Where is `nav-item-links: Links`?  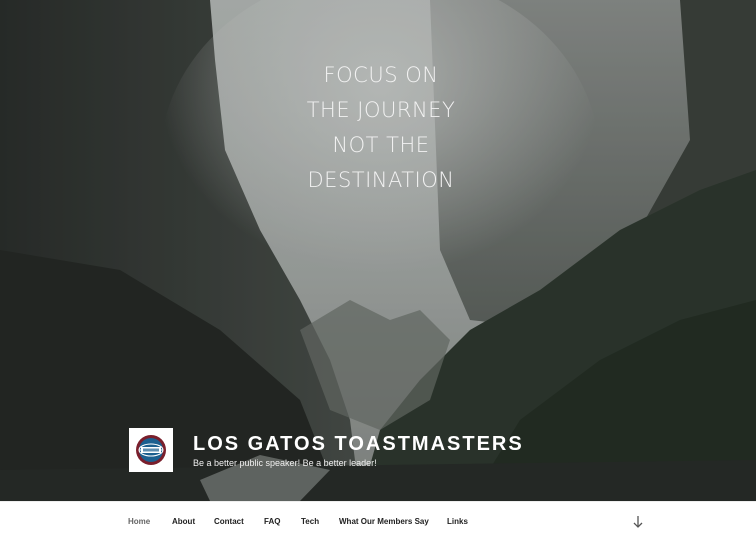 nav-item-links: Links is located at coordinates (457, 521).